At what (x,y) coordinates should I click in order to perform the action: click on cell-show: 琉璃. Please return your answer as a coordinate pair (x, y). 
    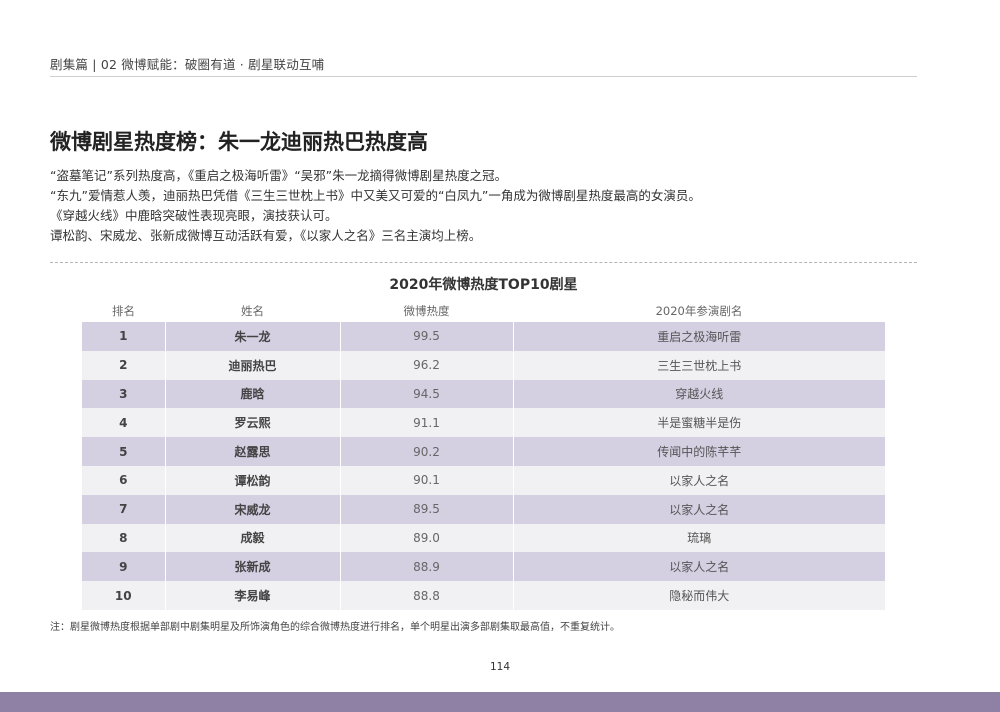
    Looking at the image, I should click on (699, 538).